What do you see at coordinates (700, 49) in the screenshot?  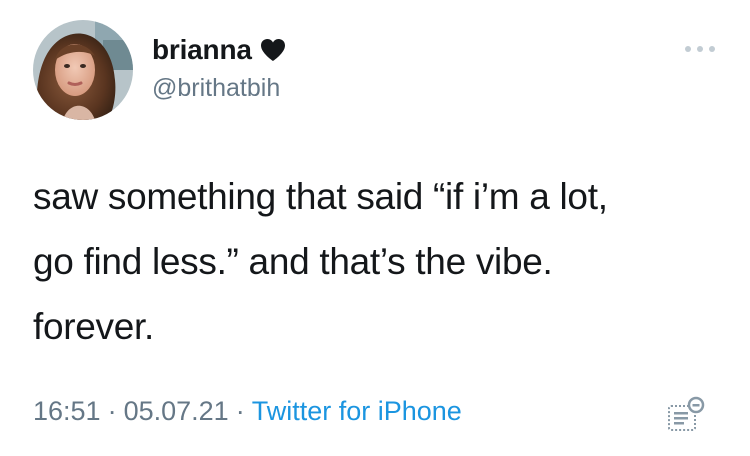 I see `more-options-icon` at bounding box center [700, 49].